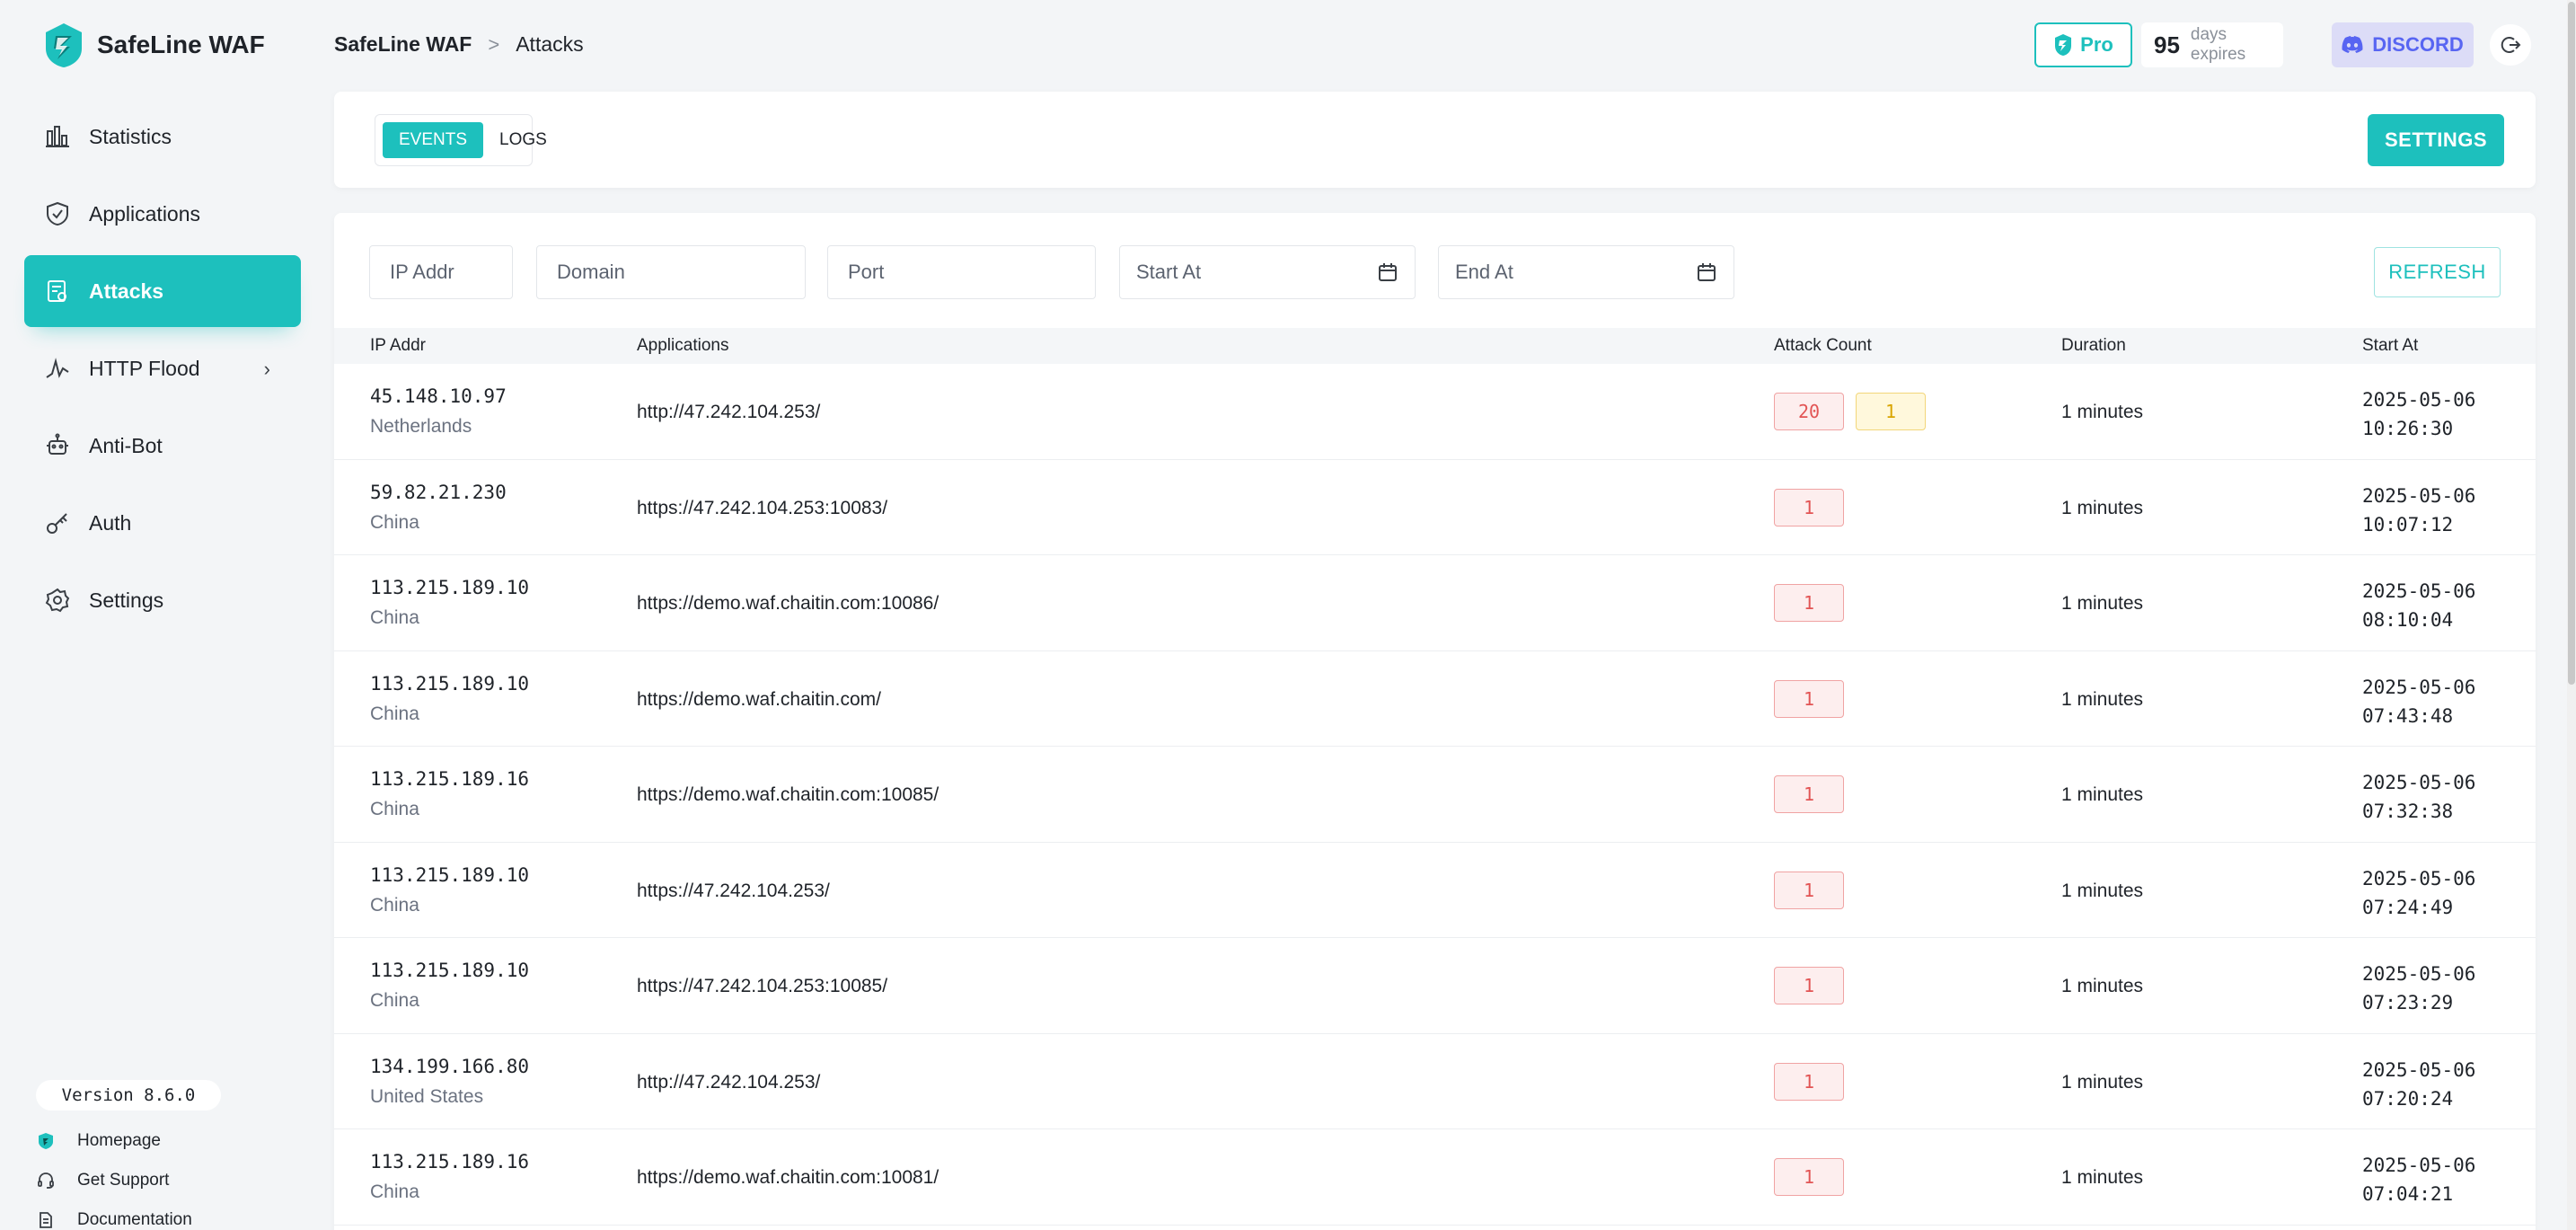  What do you see at coordinates (788, 795) in the screenshot?
I see `application-url: https://demo.waf.chaitin.com:10085/` at bounding box center [788, 795].